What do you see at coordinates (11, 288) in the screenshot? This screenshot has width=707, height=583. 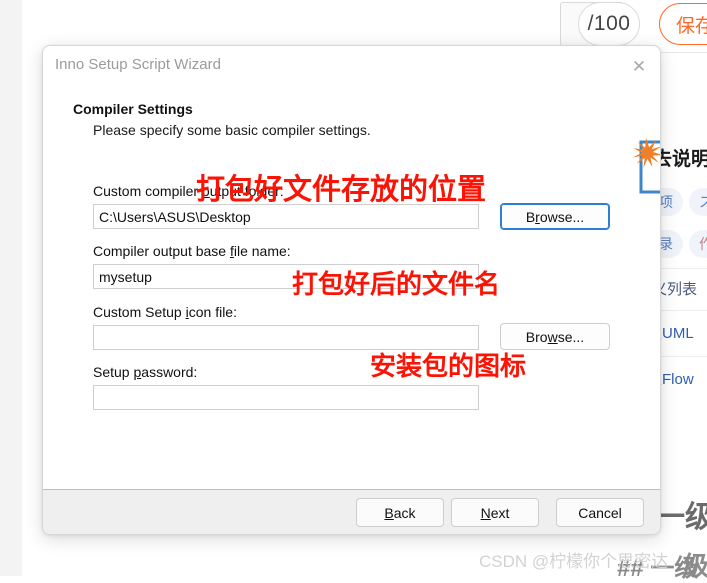 I see `background-left-gutter` at bounding box center [11, 288].